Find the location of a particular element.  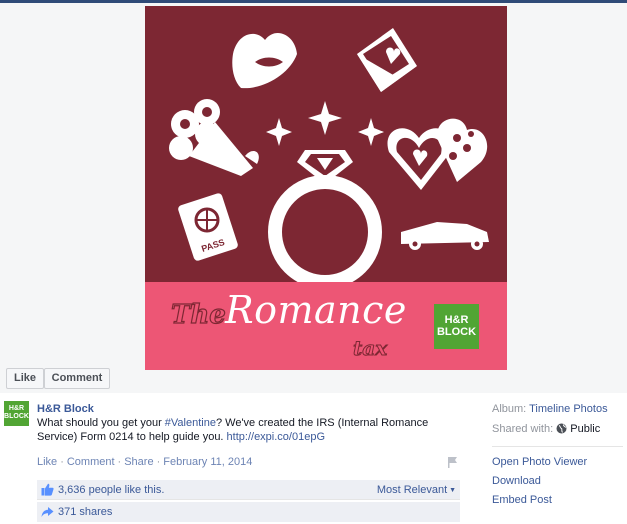

page-name-link: H&R Block is located at coordinates (65, 409).